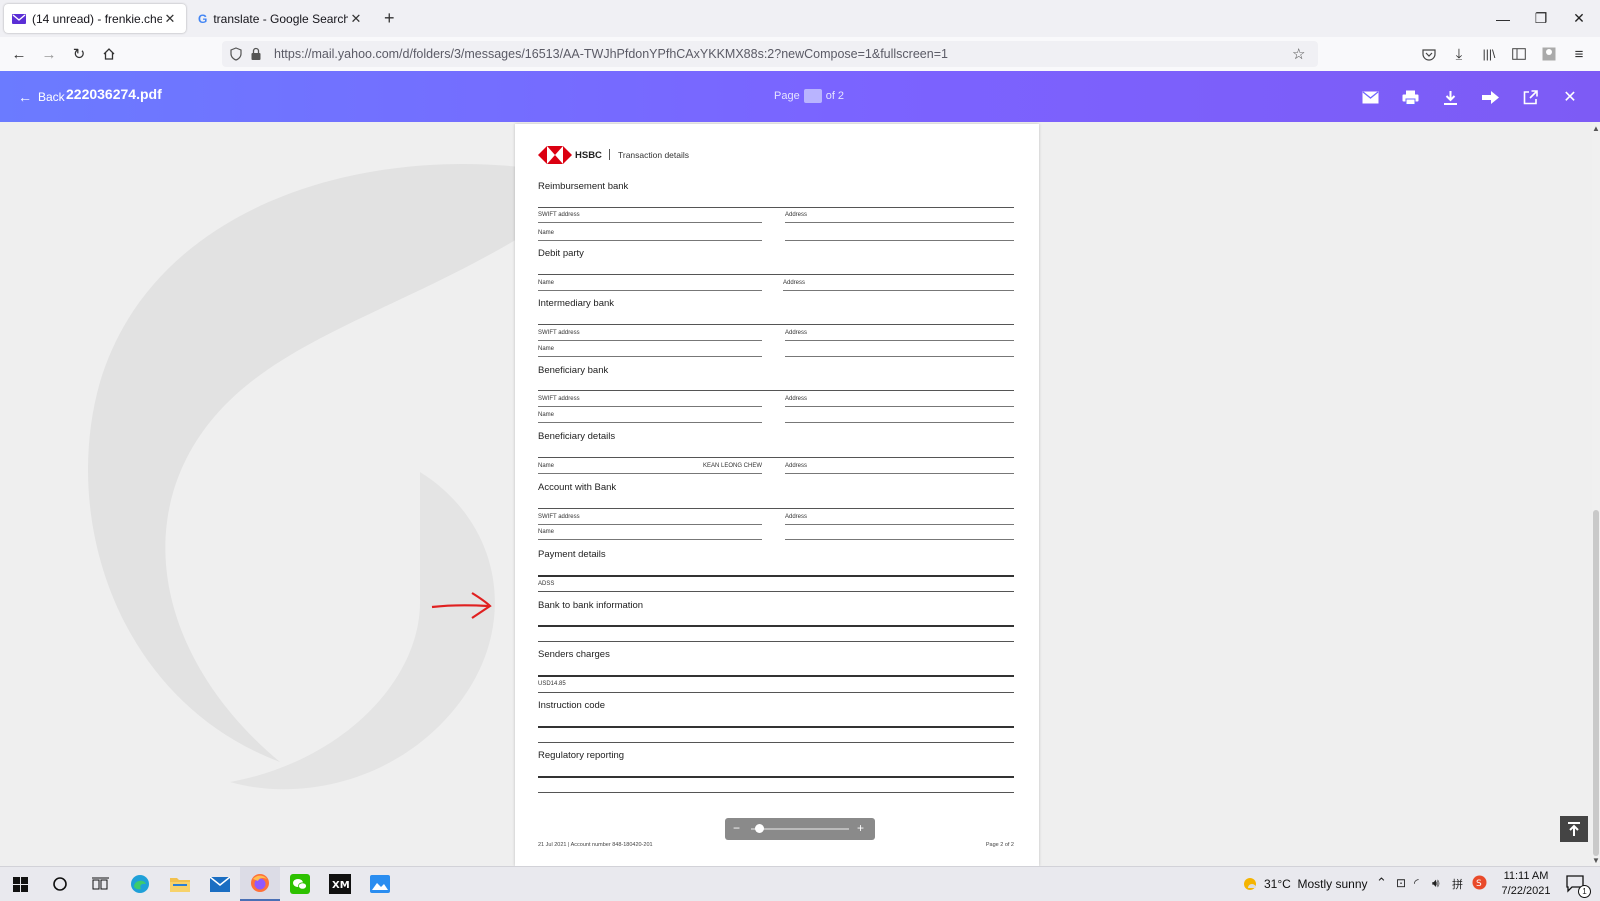 The width and height of the screenshot is (1600, 901). I want to click on sidebar-icon, so click(1519, 54).